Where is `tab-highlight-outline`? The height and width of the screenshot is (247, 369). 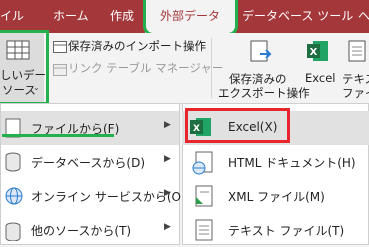 tab-highlight-outline is located at coordinates (190, 18).